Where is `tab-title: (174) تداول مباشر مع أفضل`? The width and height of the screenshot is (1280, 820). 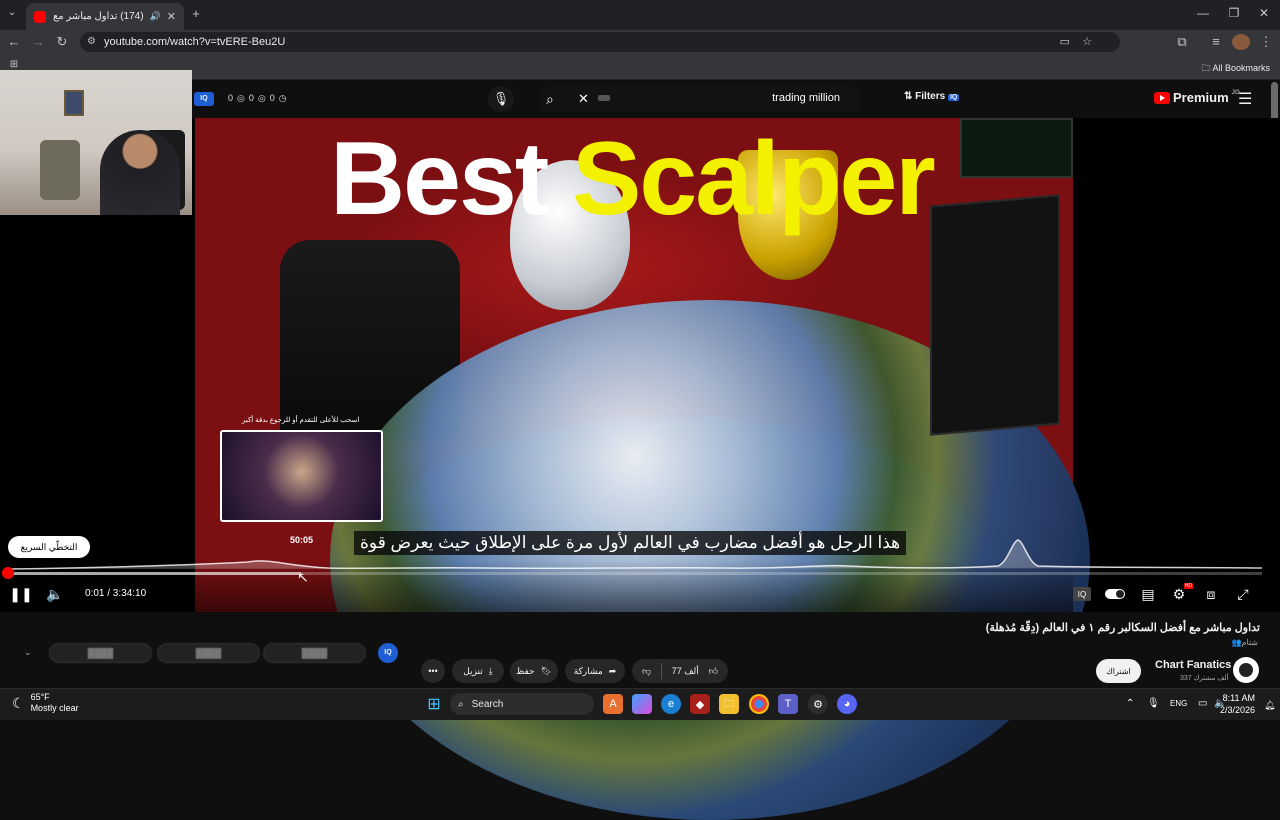
tab-title: (174) تداول مباشر مع أفضل is located at coordinates (98, 16).